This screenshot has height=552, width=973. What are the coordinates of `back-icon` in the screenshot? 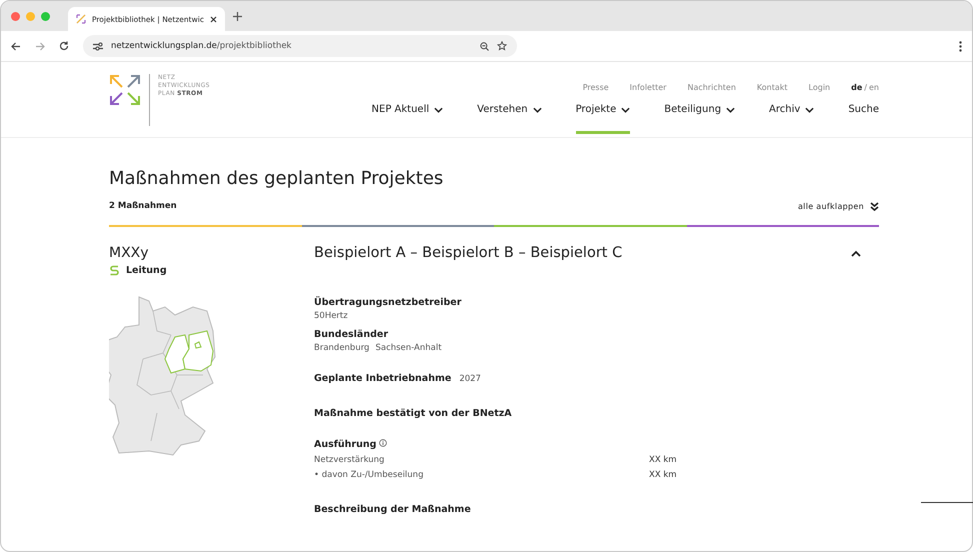 It's located at (16, 46).